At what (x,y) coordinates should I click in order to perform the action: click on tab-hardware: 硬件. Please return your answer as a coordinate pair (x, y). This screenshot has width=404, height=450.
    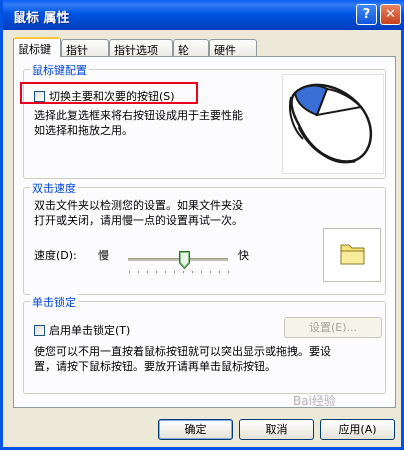
    Looking at the image, I should click on (233, 48).